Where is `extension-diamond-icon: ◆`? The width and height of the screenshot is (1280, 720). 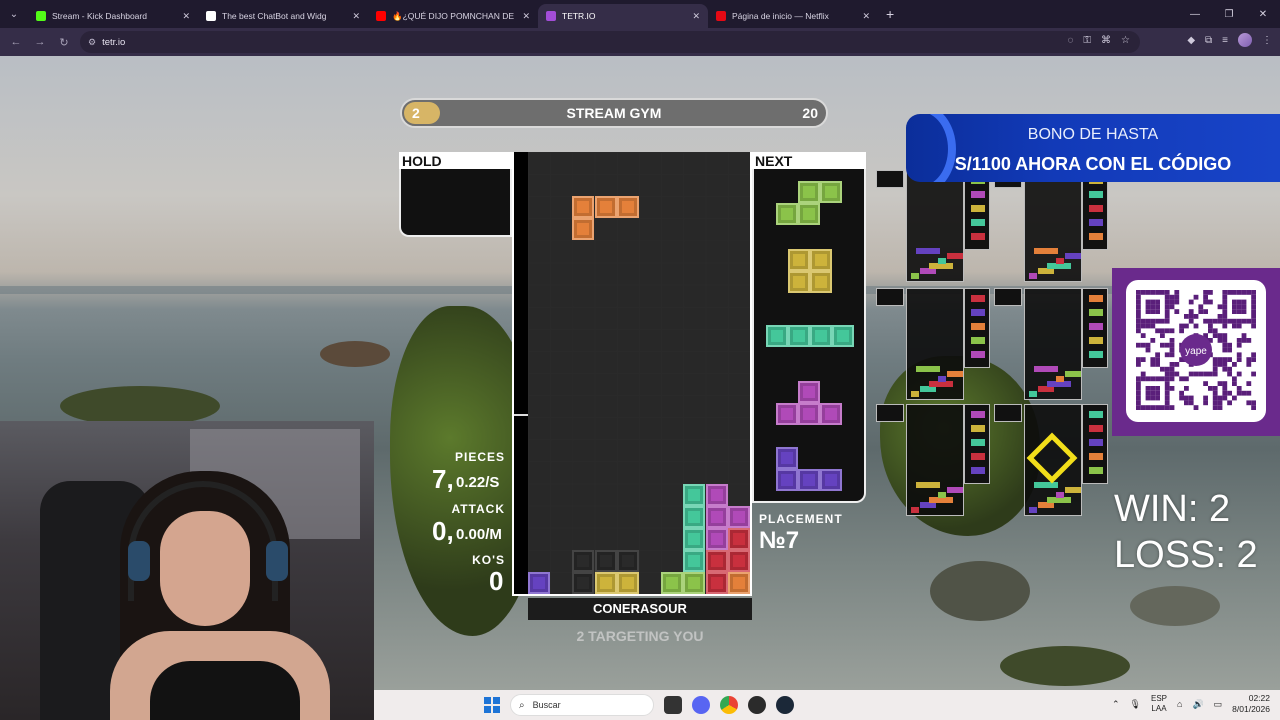 extension-diamond-icon: ◆ is located at coordinates (1191, 40).